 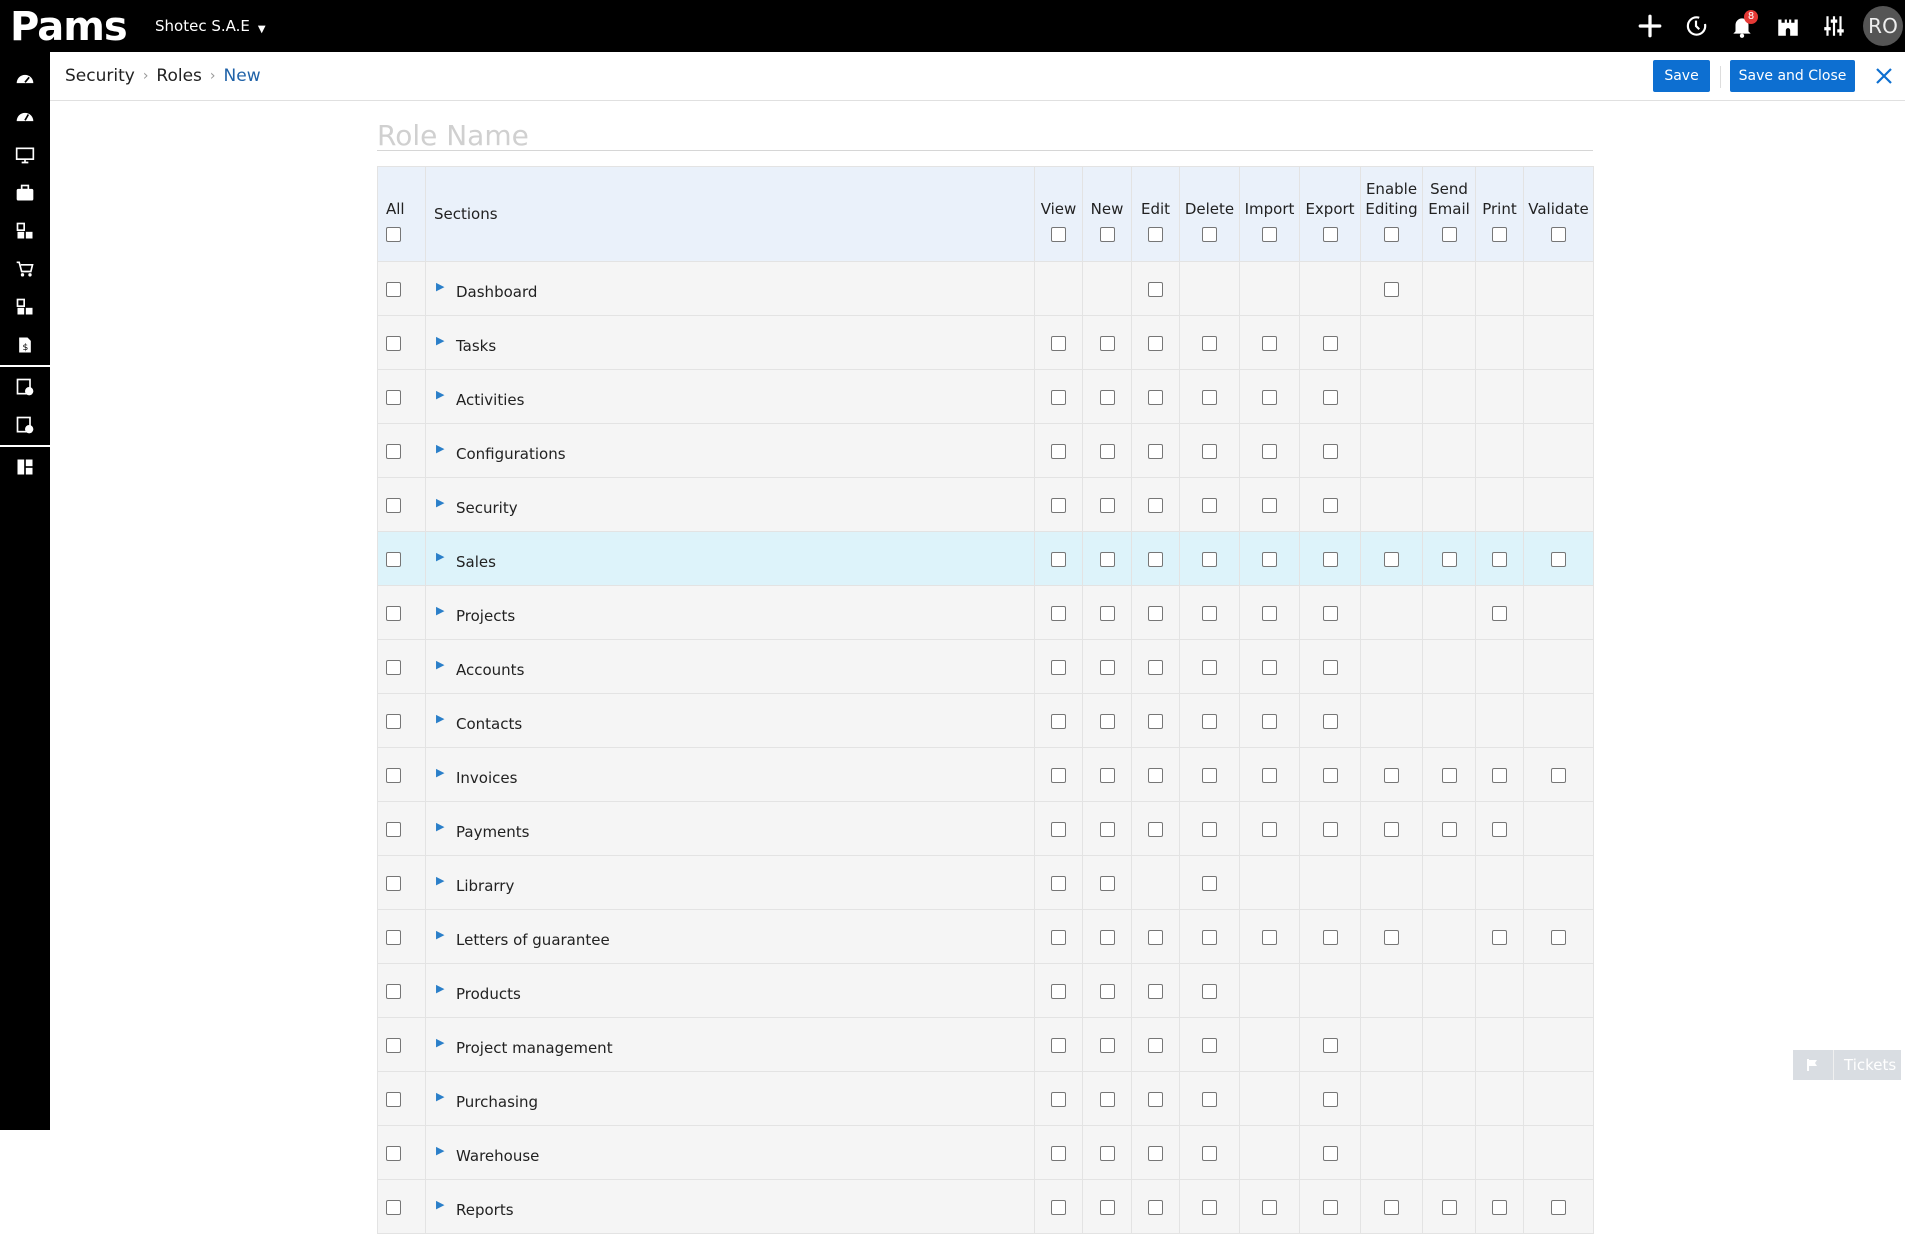 What do you see at coordinates (480, 398) in the screenshot?
I see `section-expander: ▶ Activities` at bounding box center [480, 398].